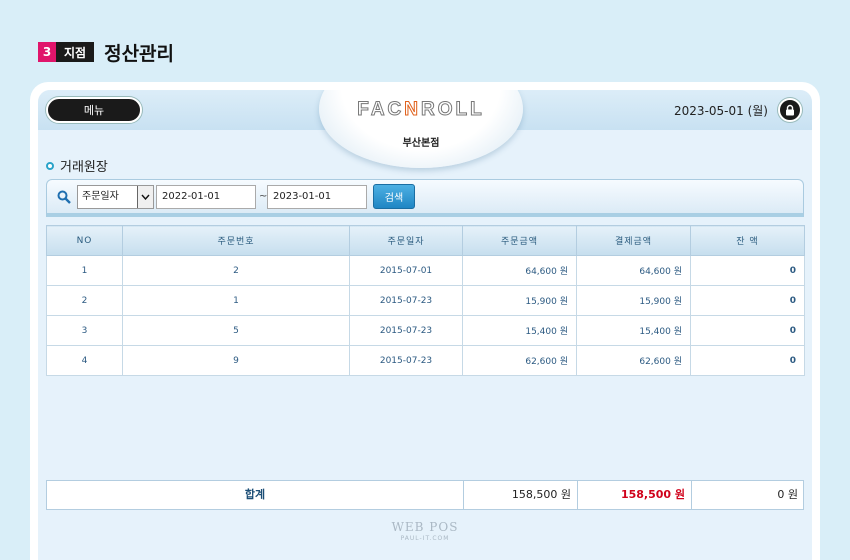 Image resolution: width=850 pixels, height=560 pixels. Describe the element at coordinates (84, 240) in the screenshot. I see `column-header: NO` at that location.